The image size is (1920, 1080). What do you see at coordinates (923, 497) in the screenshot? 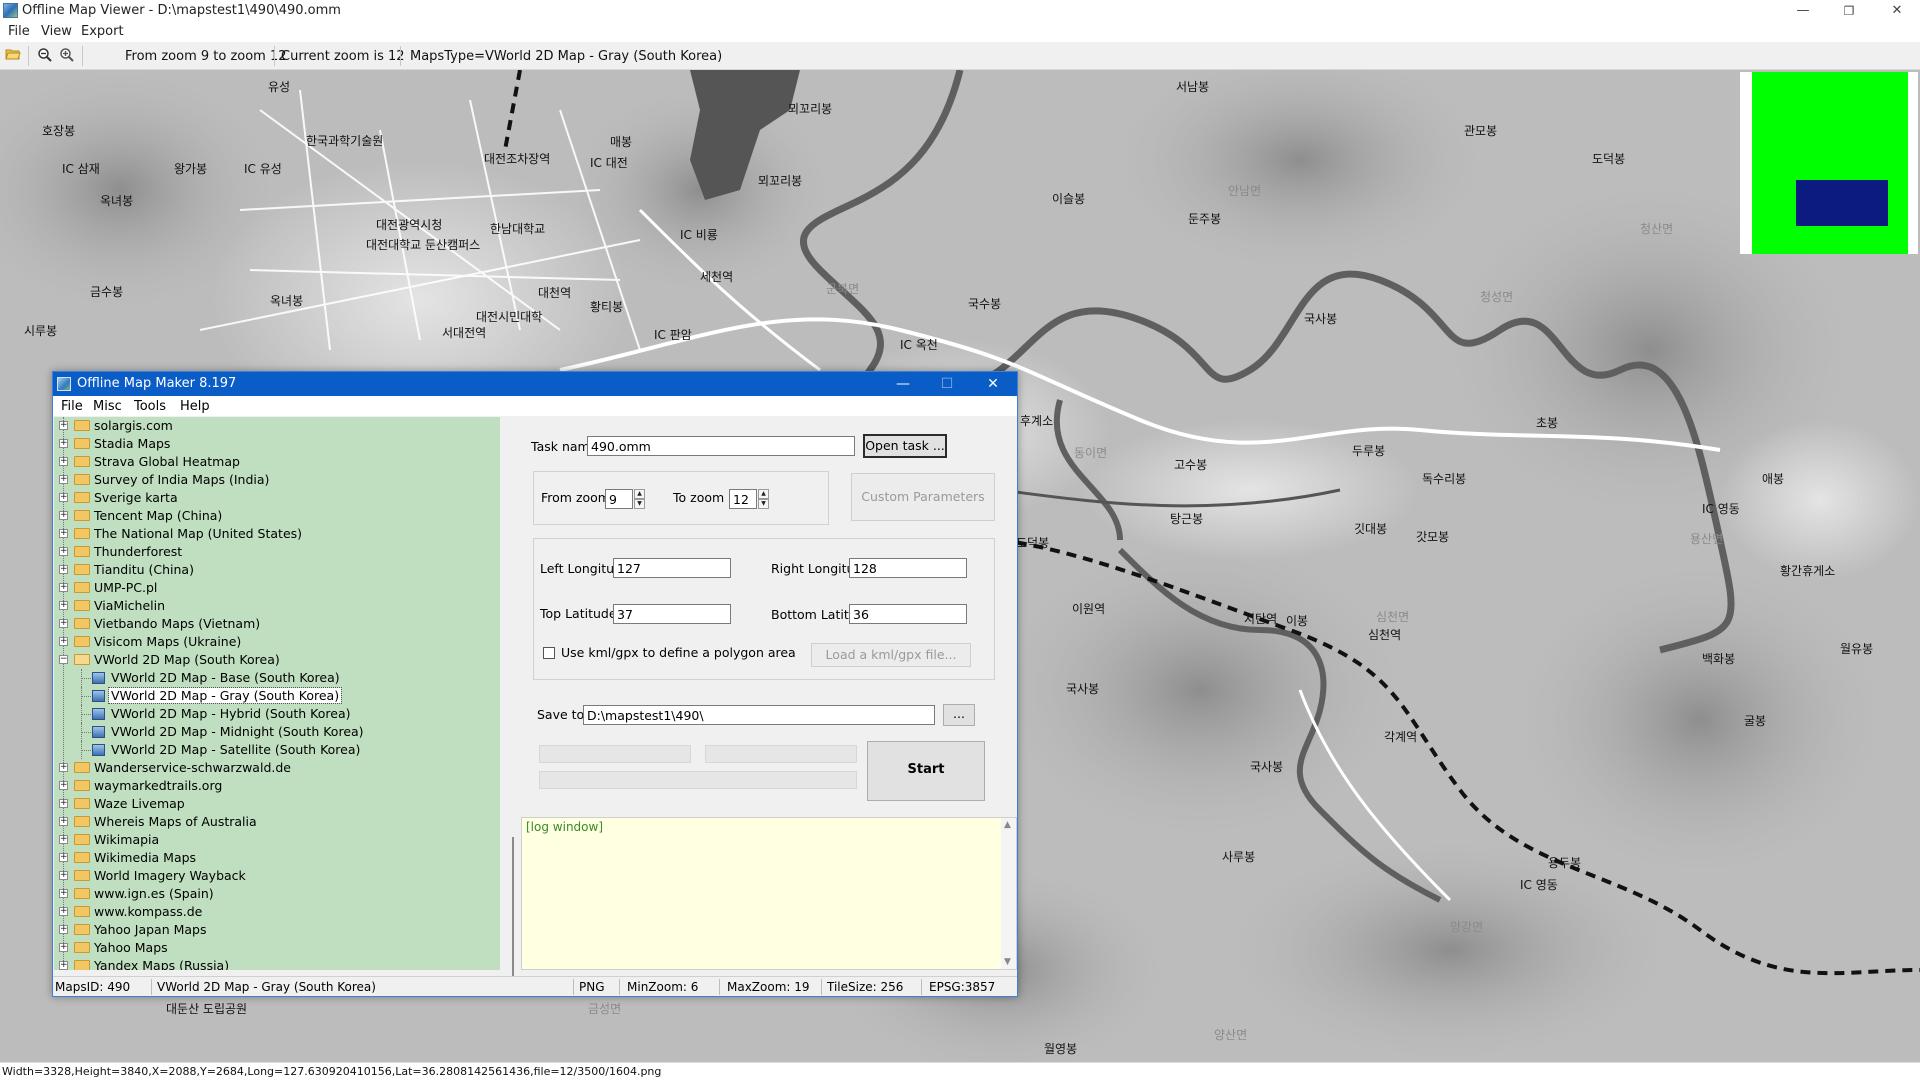
I see `custom-parameters-button: Custom Parameters` at bounding box center [923, 497].